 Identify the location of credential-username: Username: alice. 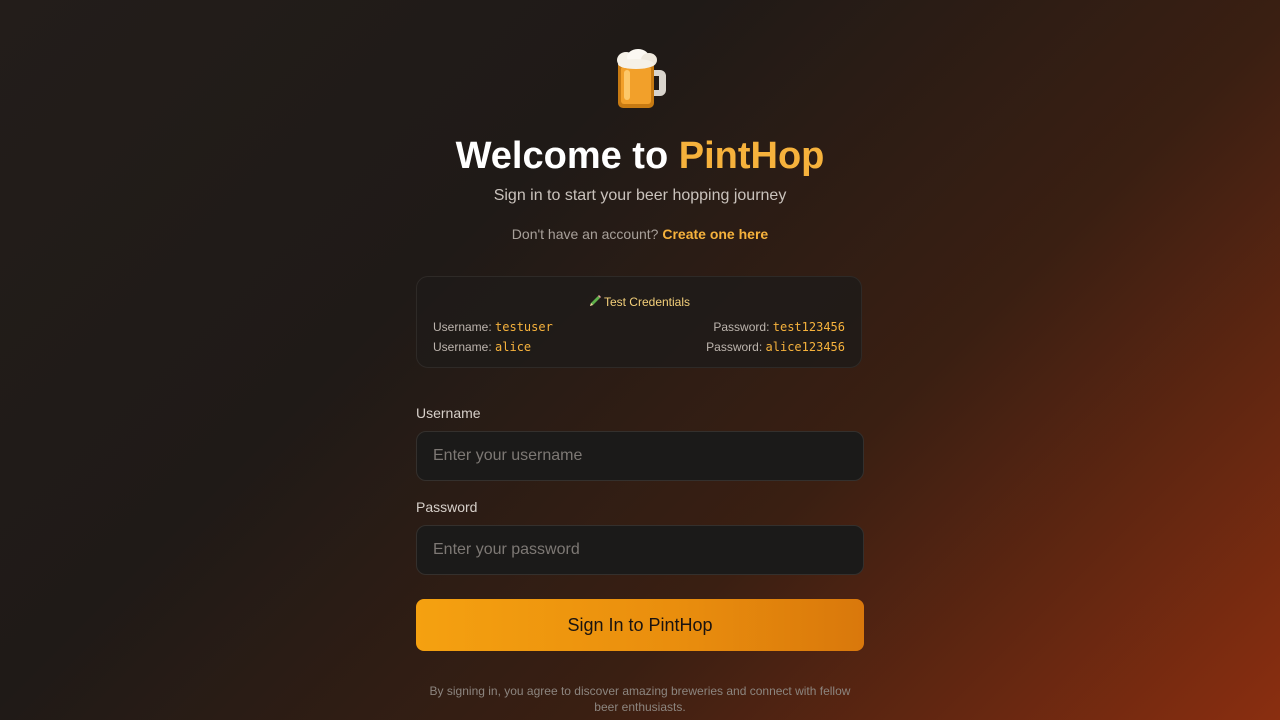
(482, 347).